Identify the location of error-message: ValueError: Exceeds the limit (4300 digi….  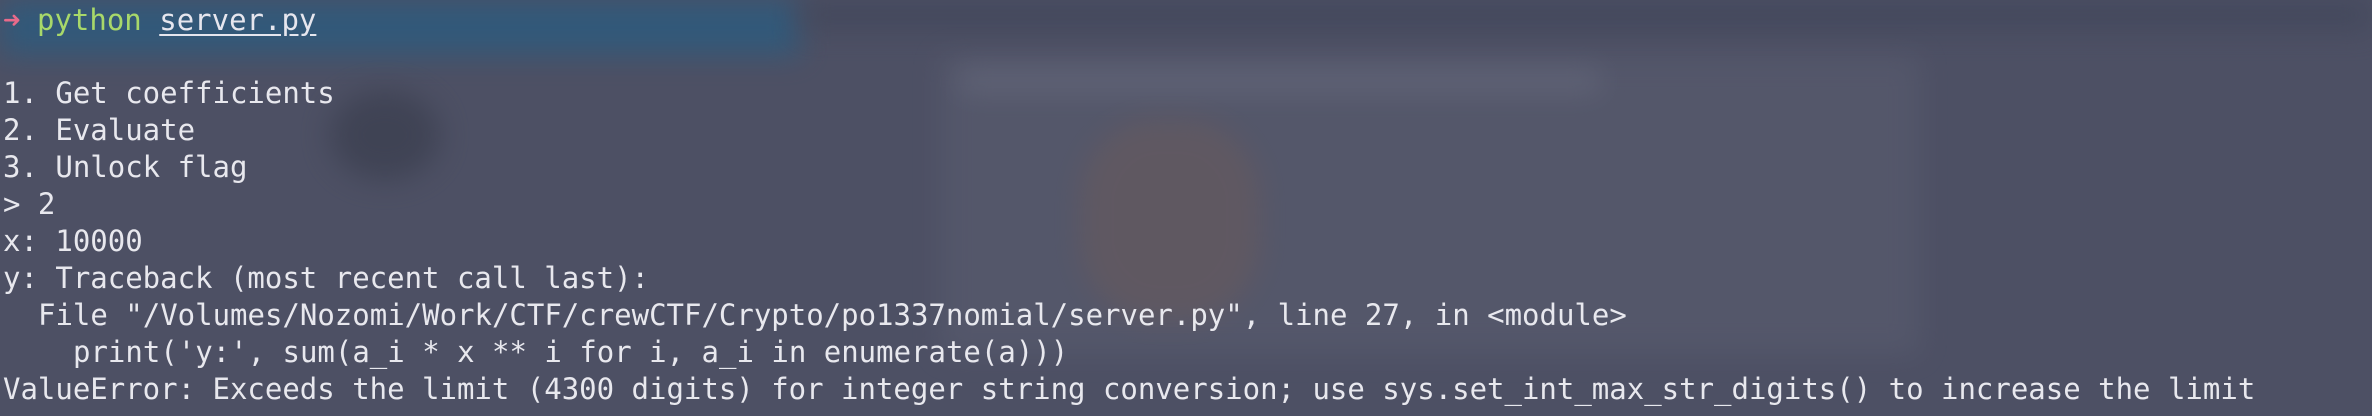
(1129, 389).